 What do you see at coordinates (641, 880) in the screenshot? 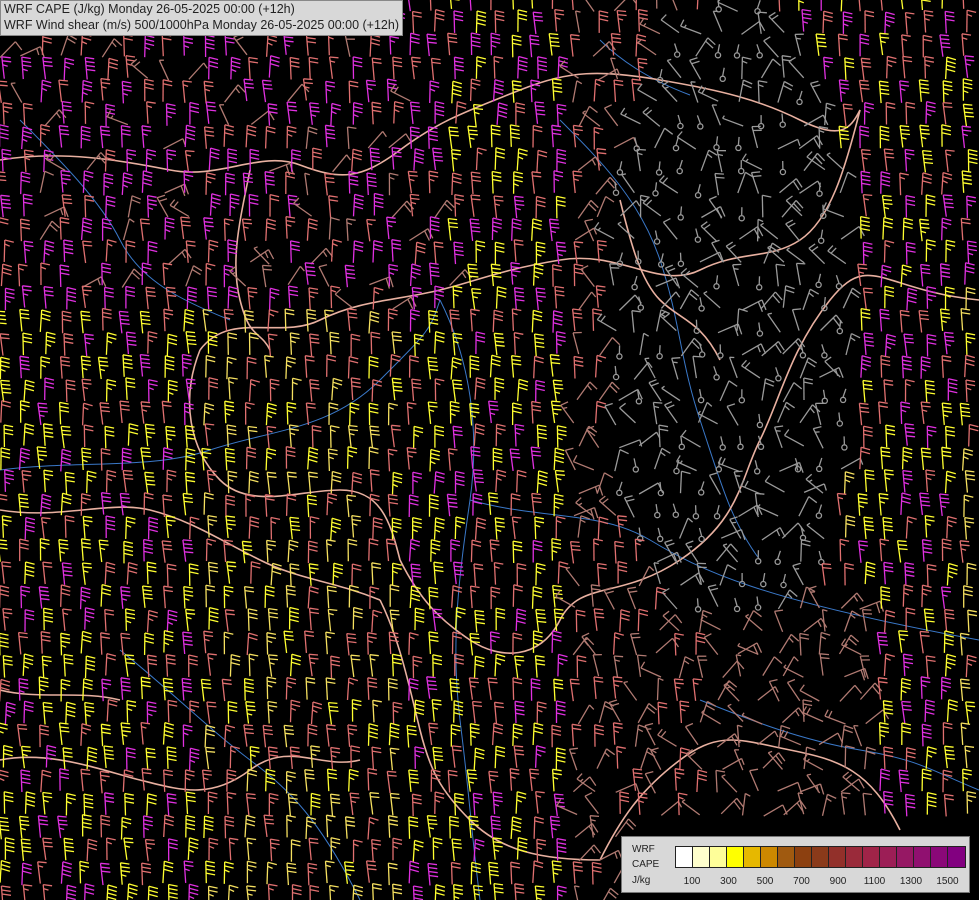
I see `legend-unit-label: J/kg` at bounding box center [641, 880].